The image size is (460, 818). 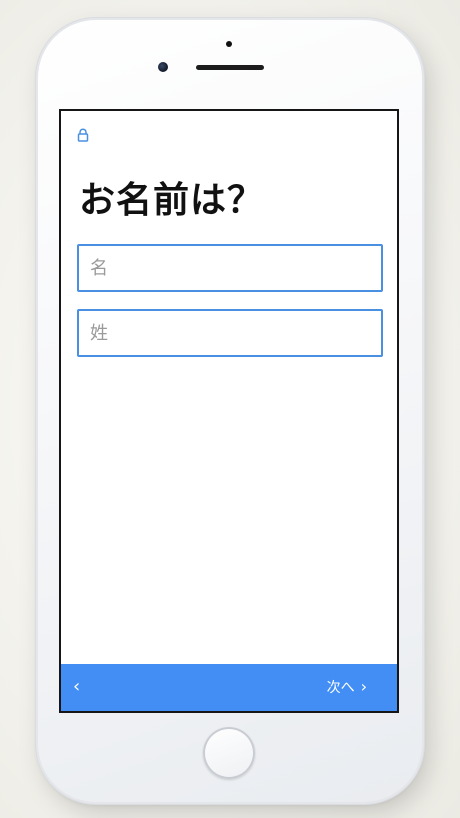 What do you see at coordinates (85, 687) in the screenshot?
I see `back-button: ‹` at bounding box center [85, 687].